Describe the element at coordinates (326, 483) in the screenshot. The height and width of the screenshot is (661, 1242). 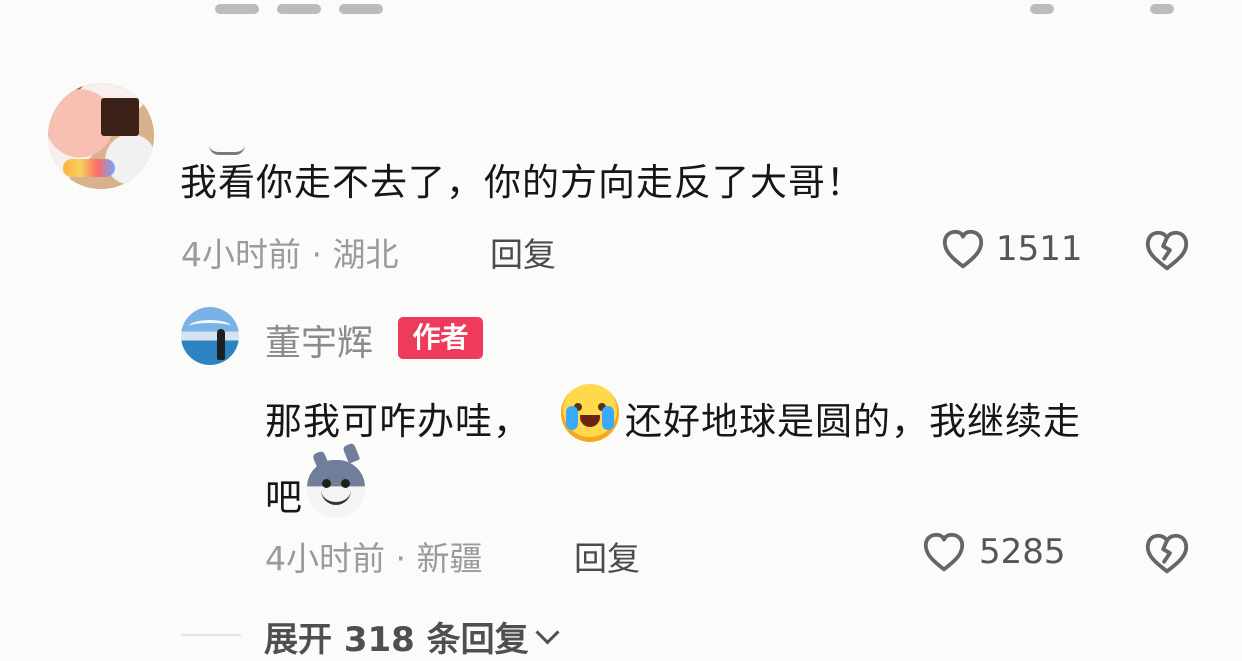
I see `wolf-eye-left` at that location.